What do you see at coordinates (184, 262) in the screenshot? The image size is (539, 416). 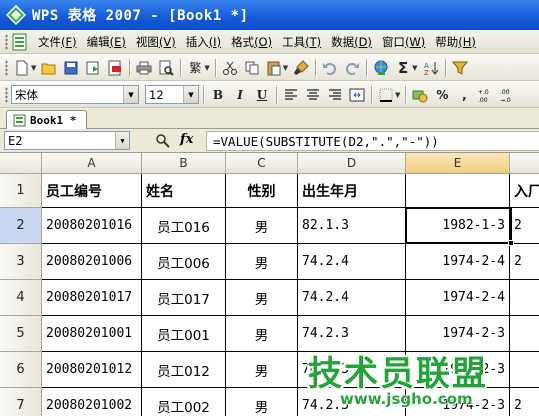 I see `cell-name: 员工006` at bounding box center [184, 262].